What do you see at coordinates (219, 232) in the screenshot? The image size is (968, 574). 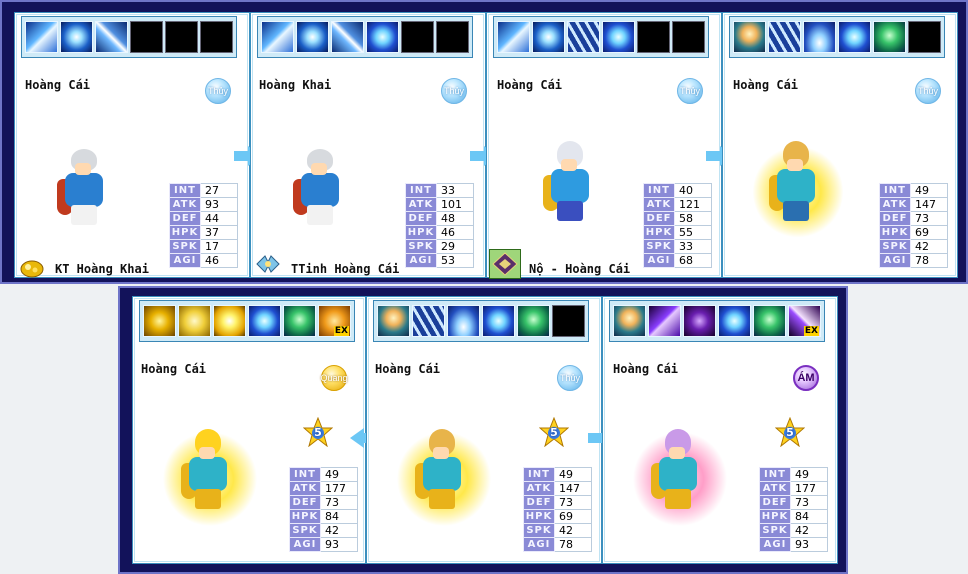 I see `stat-value: 37` at bounding box center [219, 232].